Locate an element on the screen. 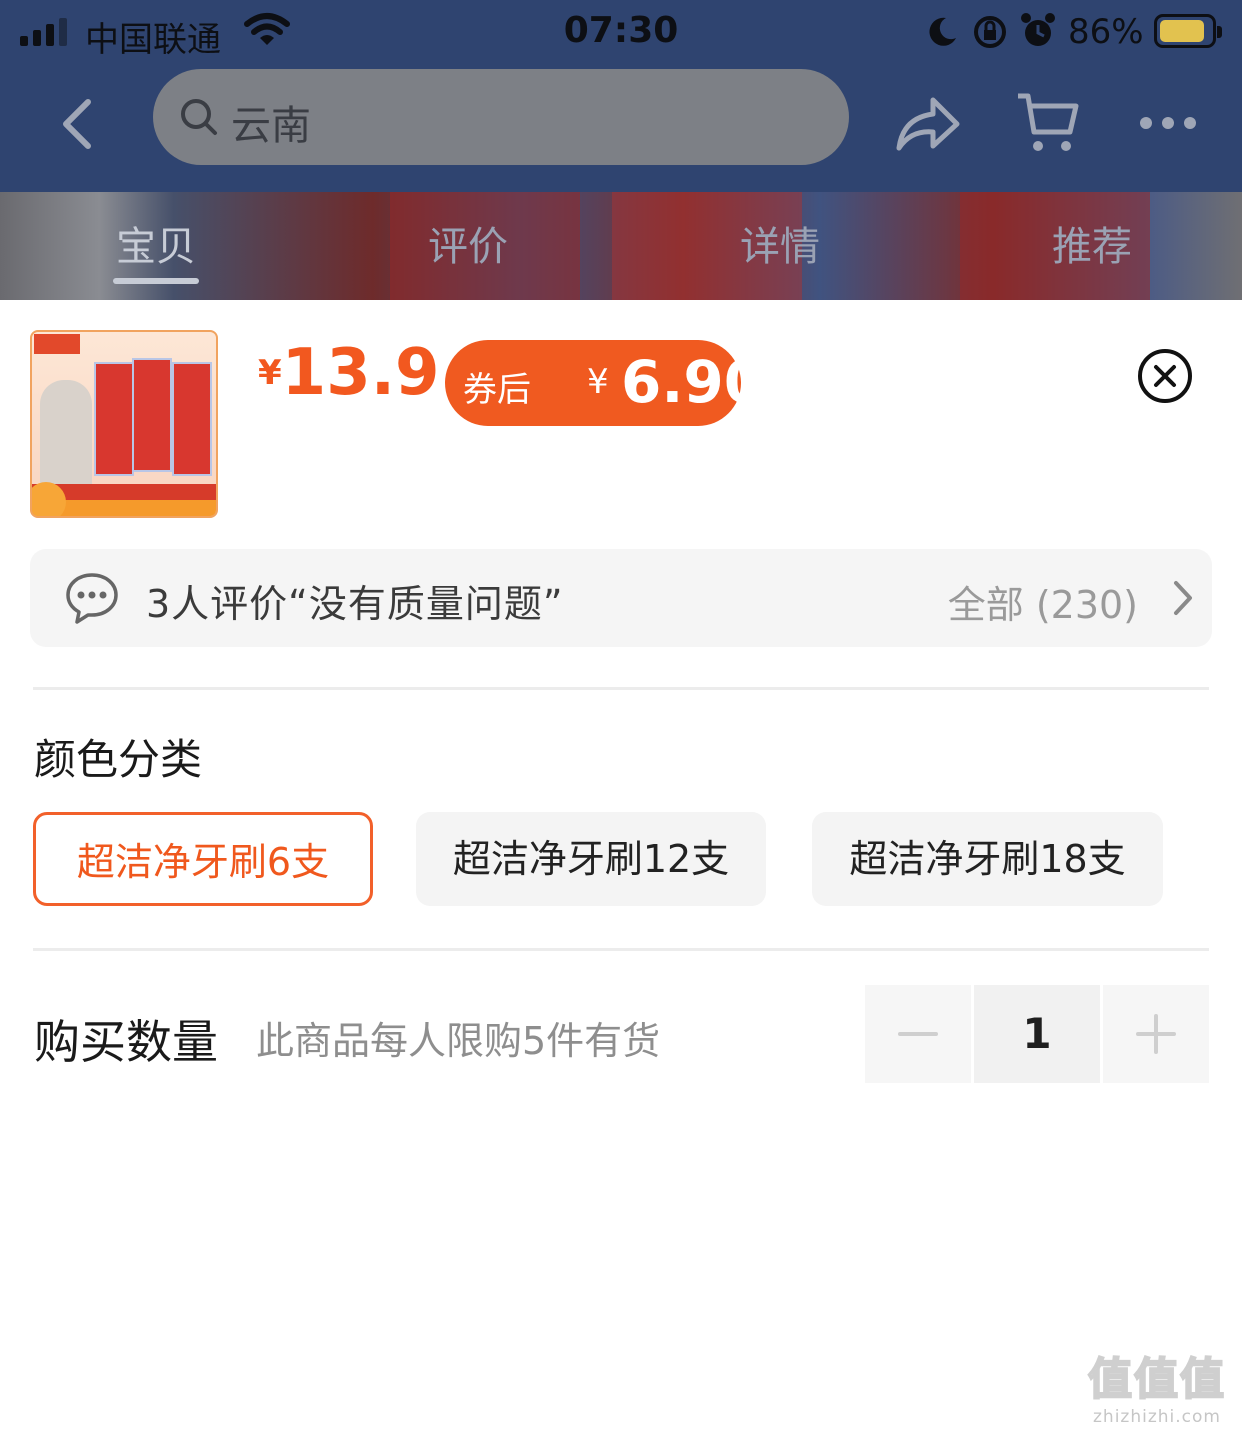  coupon-value: 6.90 is located at coordinates (693, 382).